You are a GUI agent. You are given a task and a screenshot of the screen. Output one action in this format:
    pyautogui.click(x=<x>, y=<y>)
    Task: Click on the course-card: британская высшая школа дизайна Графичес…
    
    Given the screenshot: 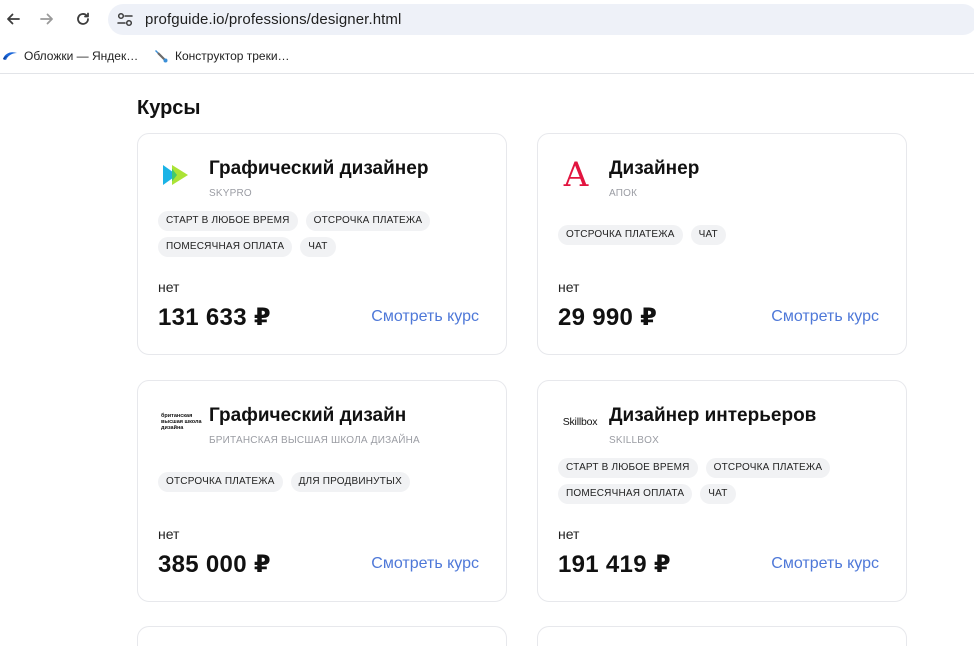 What is the action you would take?
    pyautogui.click(x=322, y=491)
    